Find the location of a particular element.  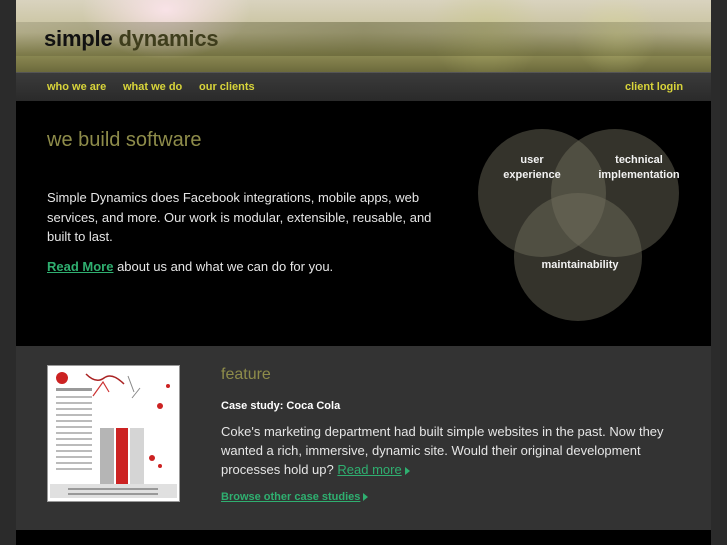

hero-title: we build software is located at coordinates (124, 140).